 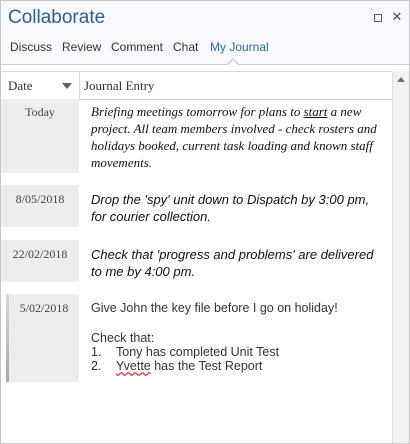 What do you see at coordinates (40, 136) in the screenshot?
I see `journal-date: Today` at bounding box center [40, 136].